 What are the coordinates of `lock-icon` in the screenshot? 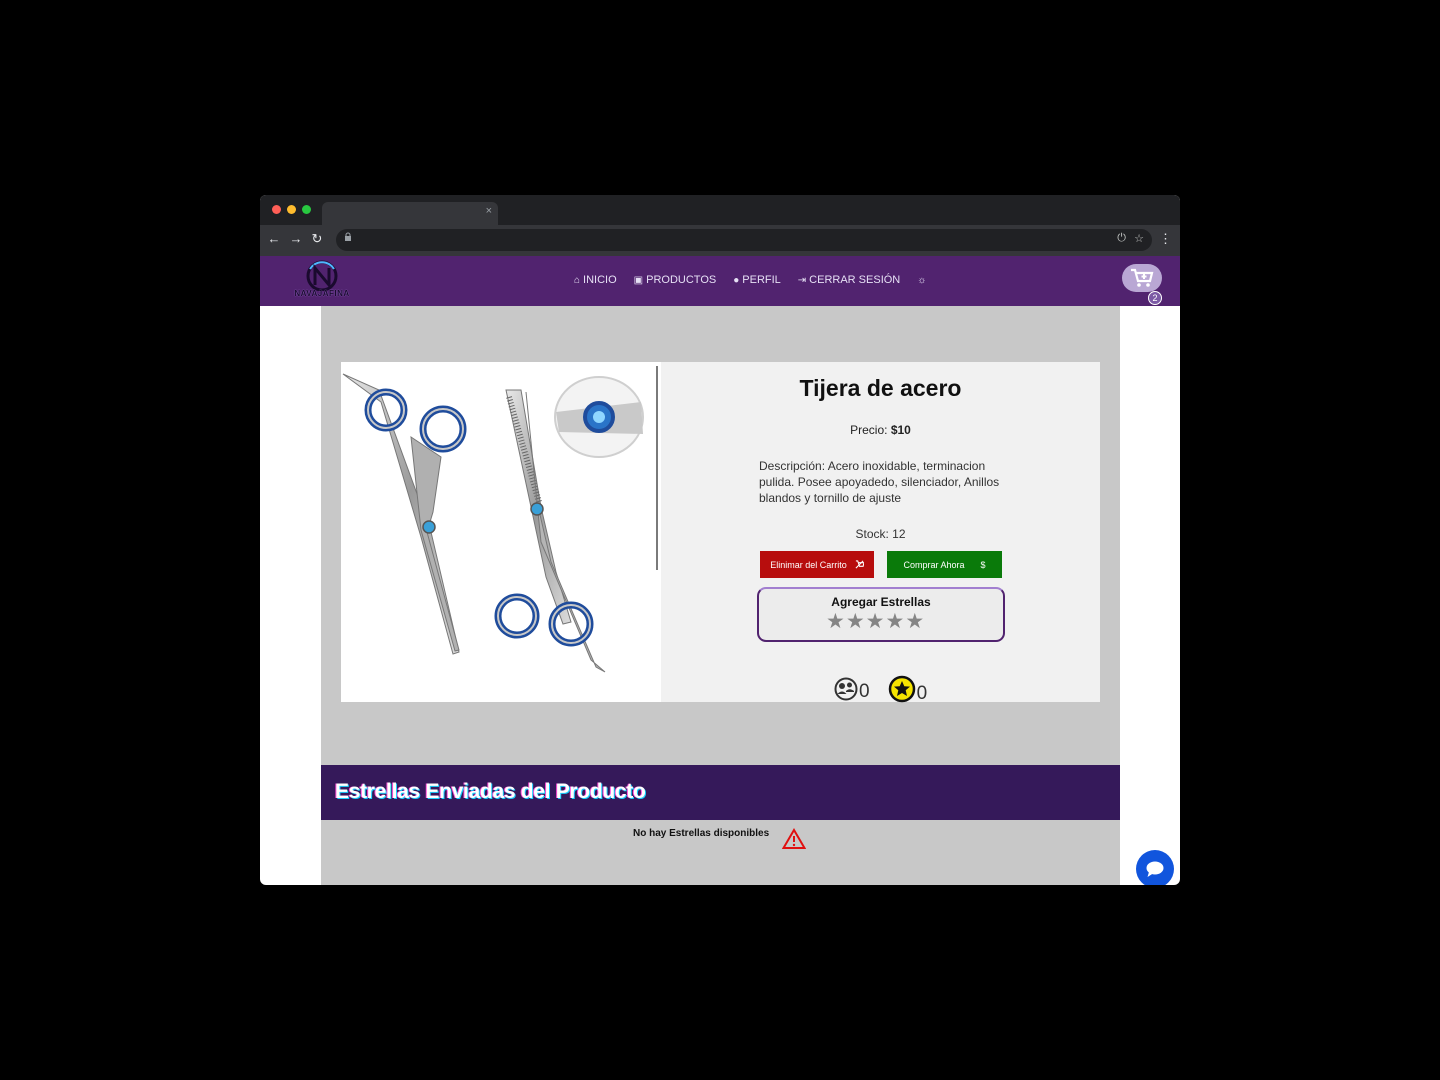 It's located at (348, 236).